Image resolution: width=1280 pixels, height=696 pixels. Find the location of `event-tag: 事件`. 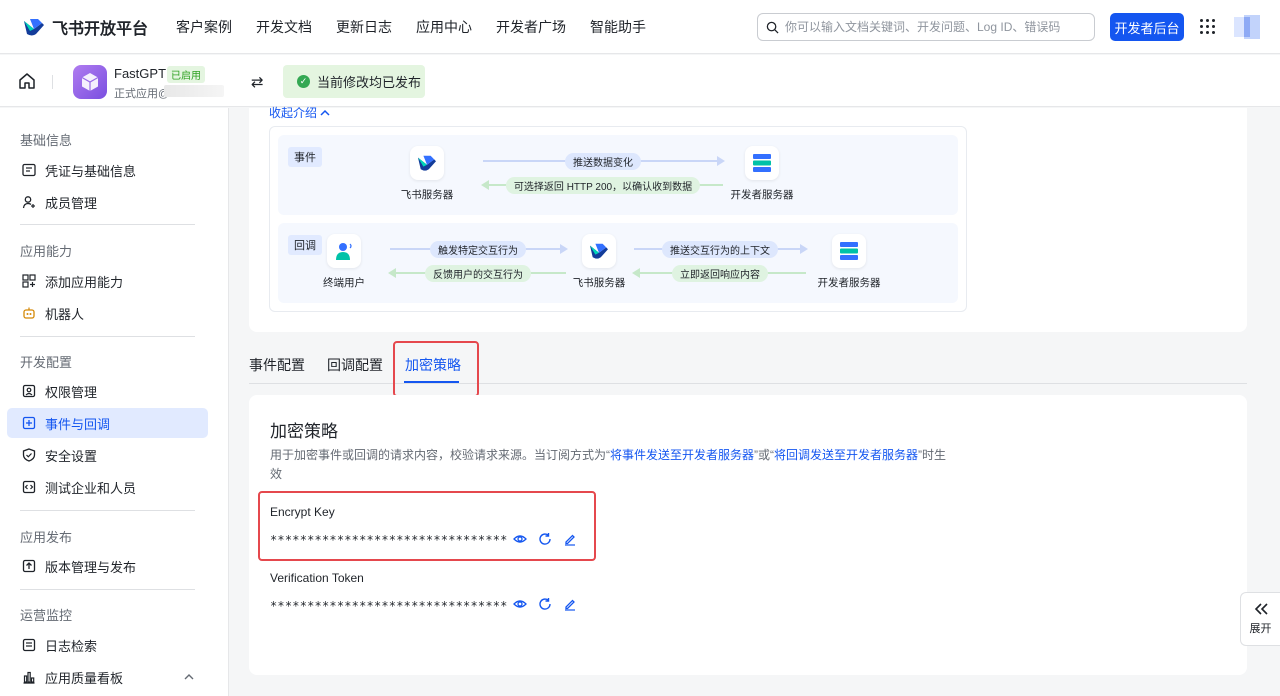

event-tag: 事件 is located at coordinates (305, 157).